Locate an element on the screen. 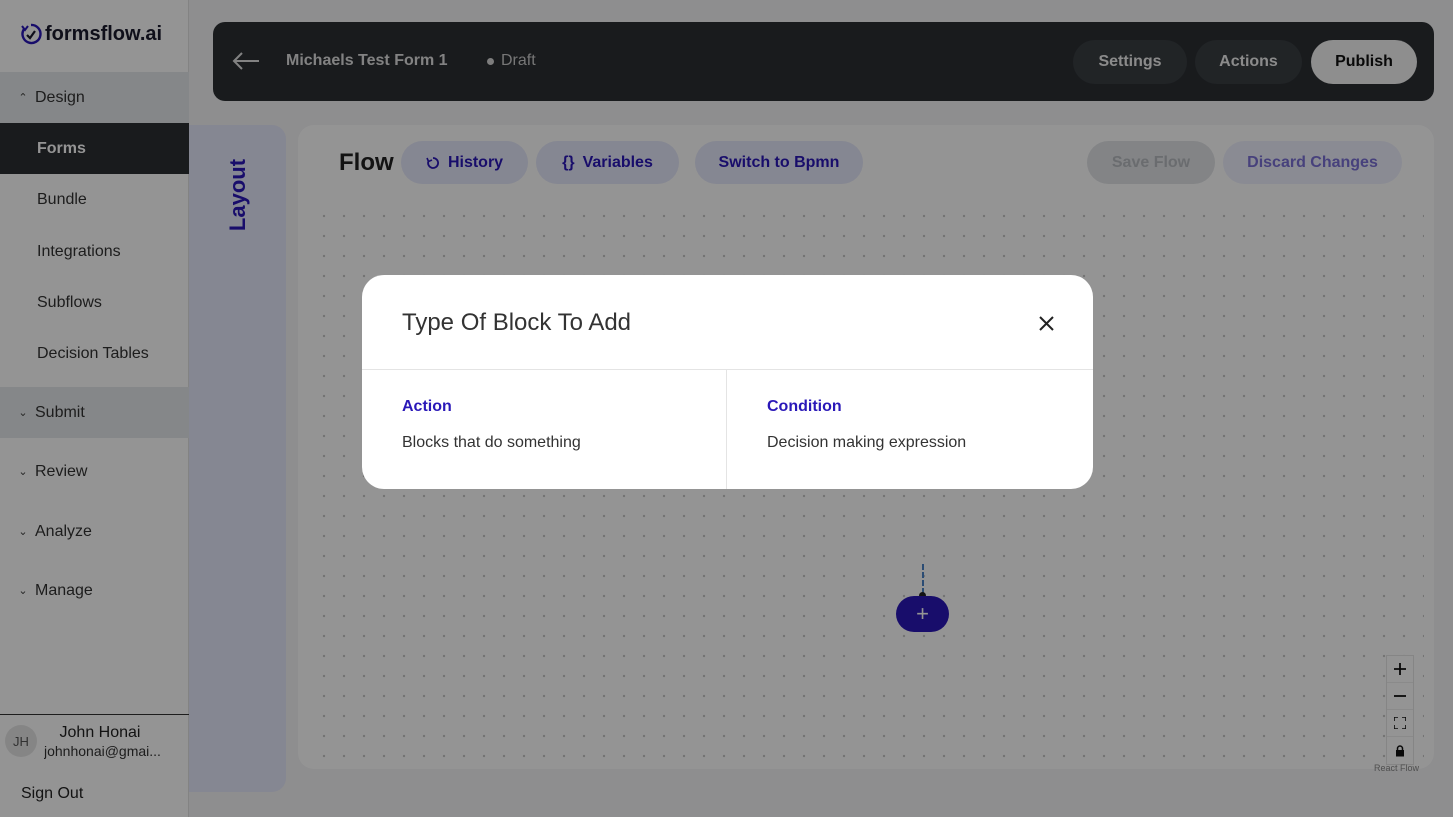 The image size is (1453, 817). block-option-action: Action Blocks that do something is located at coordinates (544, 429).